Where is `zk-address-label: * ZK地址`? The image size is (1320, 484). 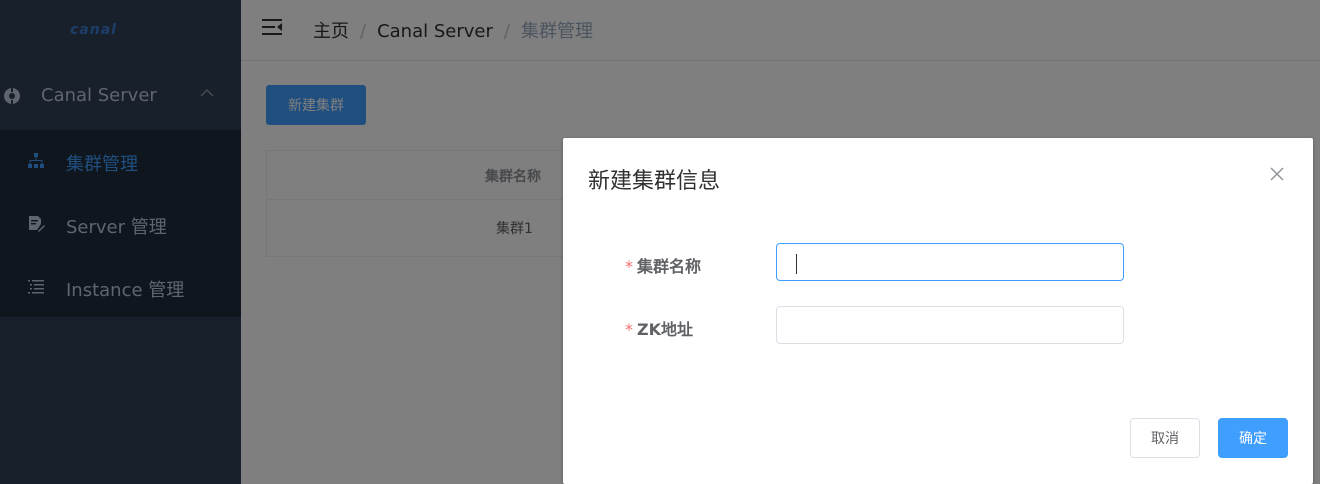
zk-address-label: * ZK地址 is located at coordinates (659, 328).